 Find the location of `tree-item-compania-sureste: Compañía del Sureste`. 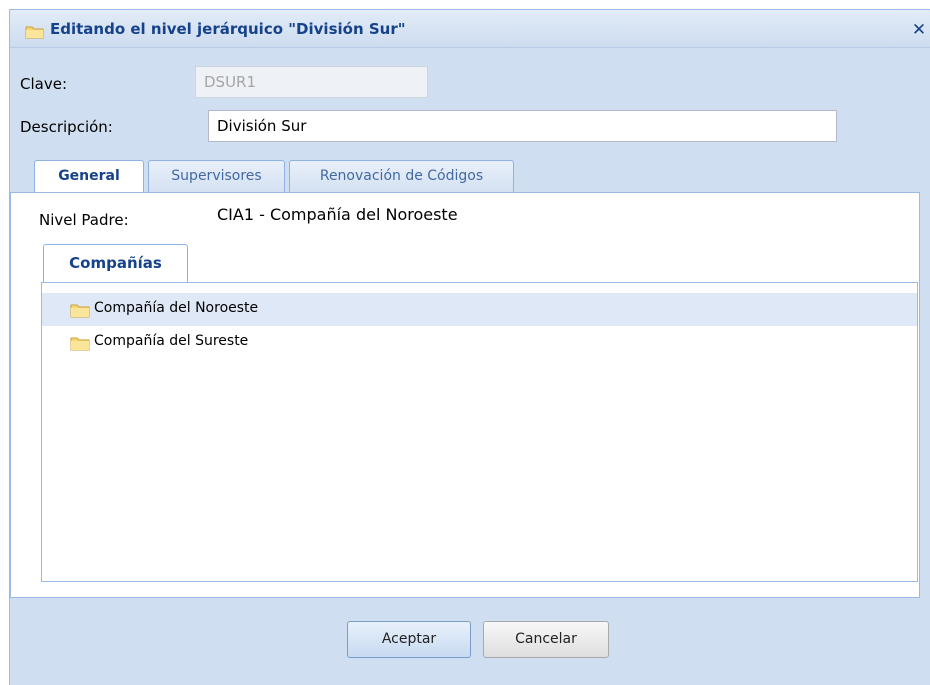

tree-item-compania-sureste: Compañía del Sureste is located at coordinates (479, 342).